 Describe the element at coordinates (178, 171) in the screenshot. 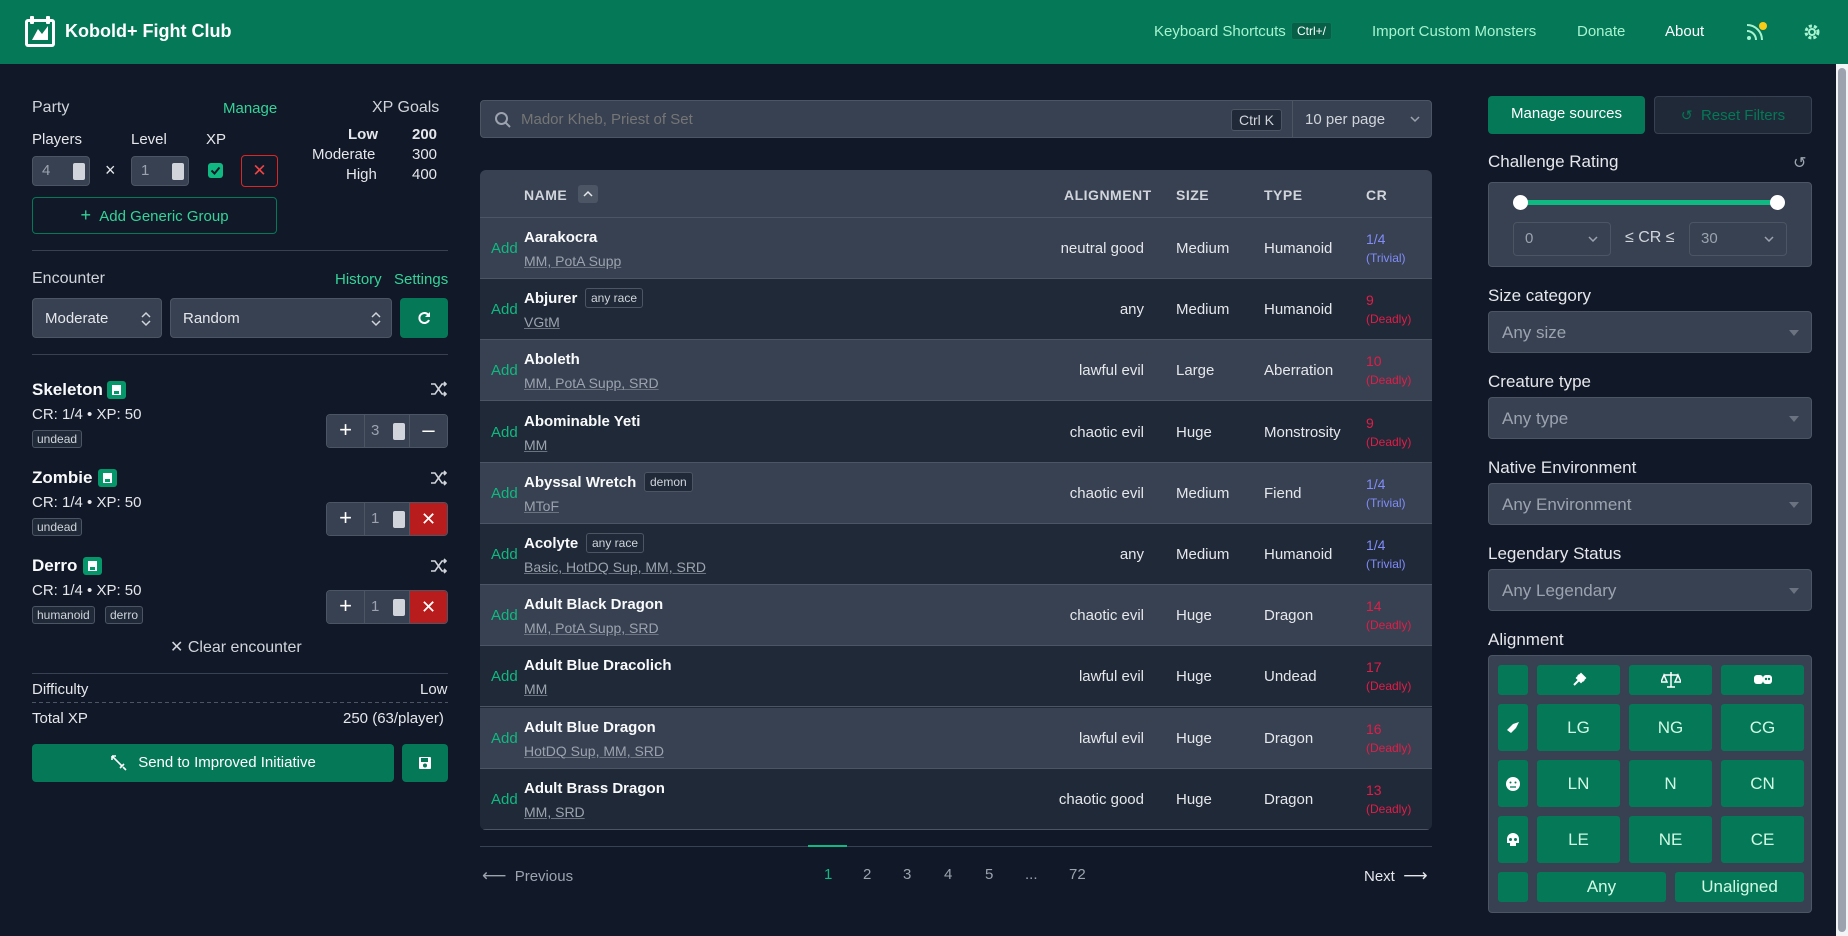

I see `level-spinner` at that location.